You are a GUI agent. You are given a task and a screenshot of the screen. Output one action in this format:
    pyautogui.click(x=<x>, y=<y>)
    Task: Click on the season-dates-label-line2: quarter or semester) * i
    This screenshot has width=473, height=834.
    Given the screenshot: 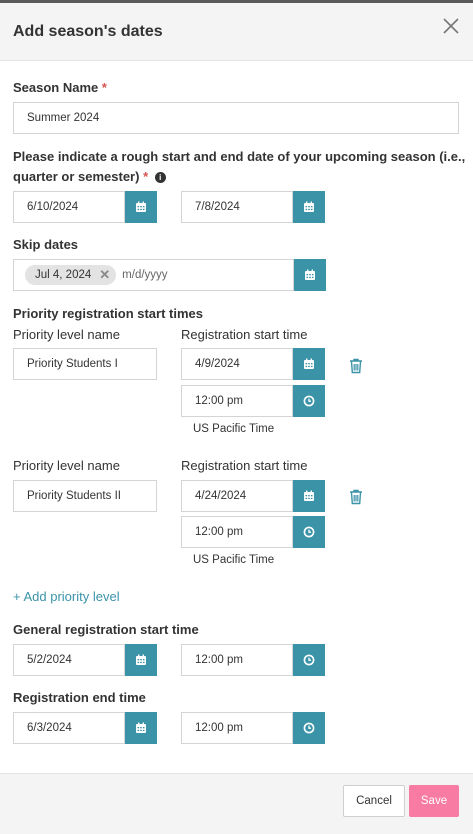 What is the action you would take?
    pyautogui.click(x=89, y=176)
    